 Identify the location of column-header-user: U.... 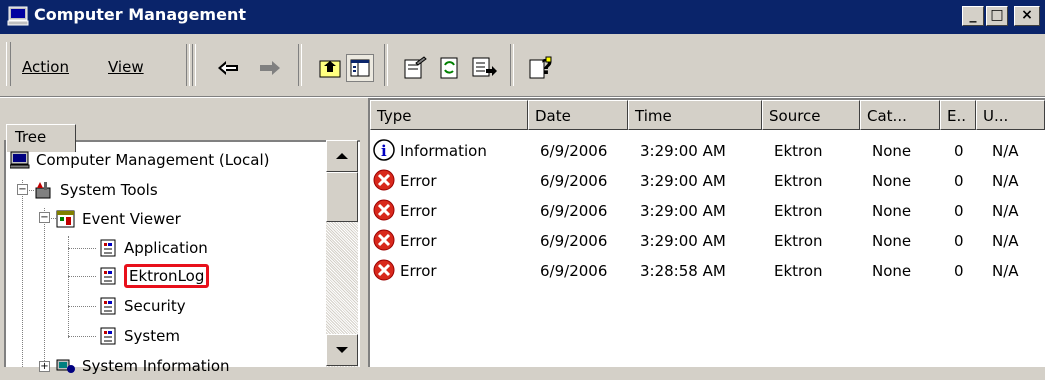
(1010, 115).